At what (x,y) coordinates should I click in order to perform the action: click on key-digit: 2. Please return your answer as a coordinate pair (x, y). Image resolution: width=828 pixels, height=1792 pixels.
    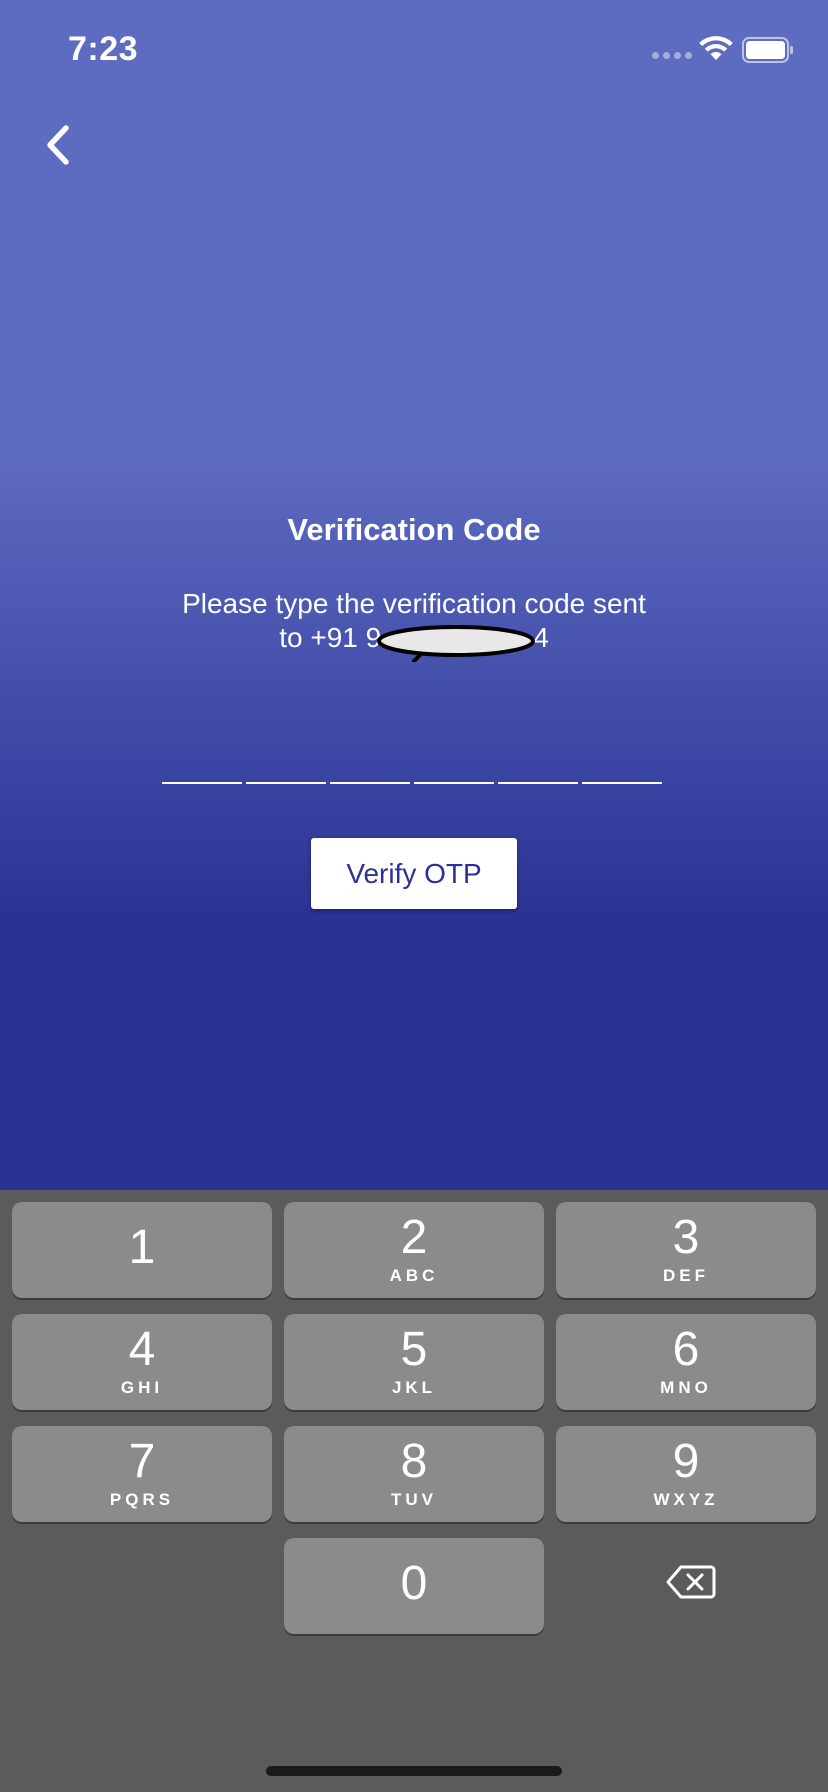
    Looking at the image, I should click on (414, 1237).